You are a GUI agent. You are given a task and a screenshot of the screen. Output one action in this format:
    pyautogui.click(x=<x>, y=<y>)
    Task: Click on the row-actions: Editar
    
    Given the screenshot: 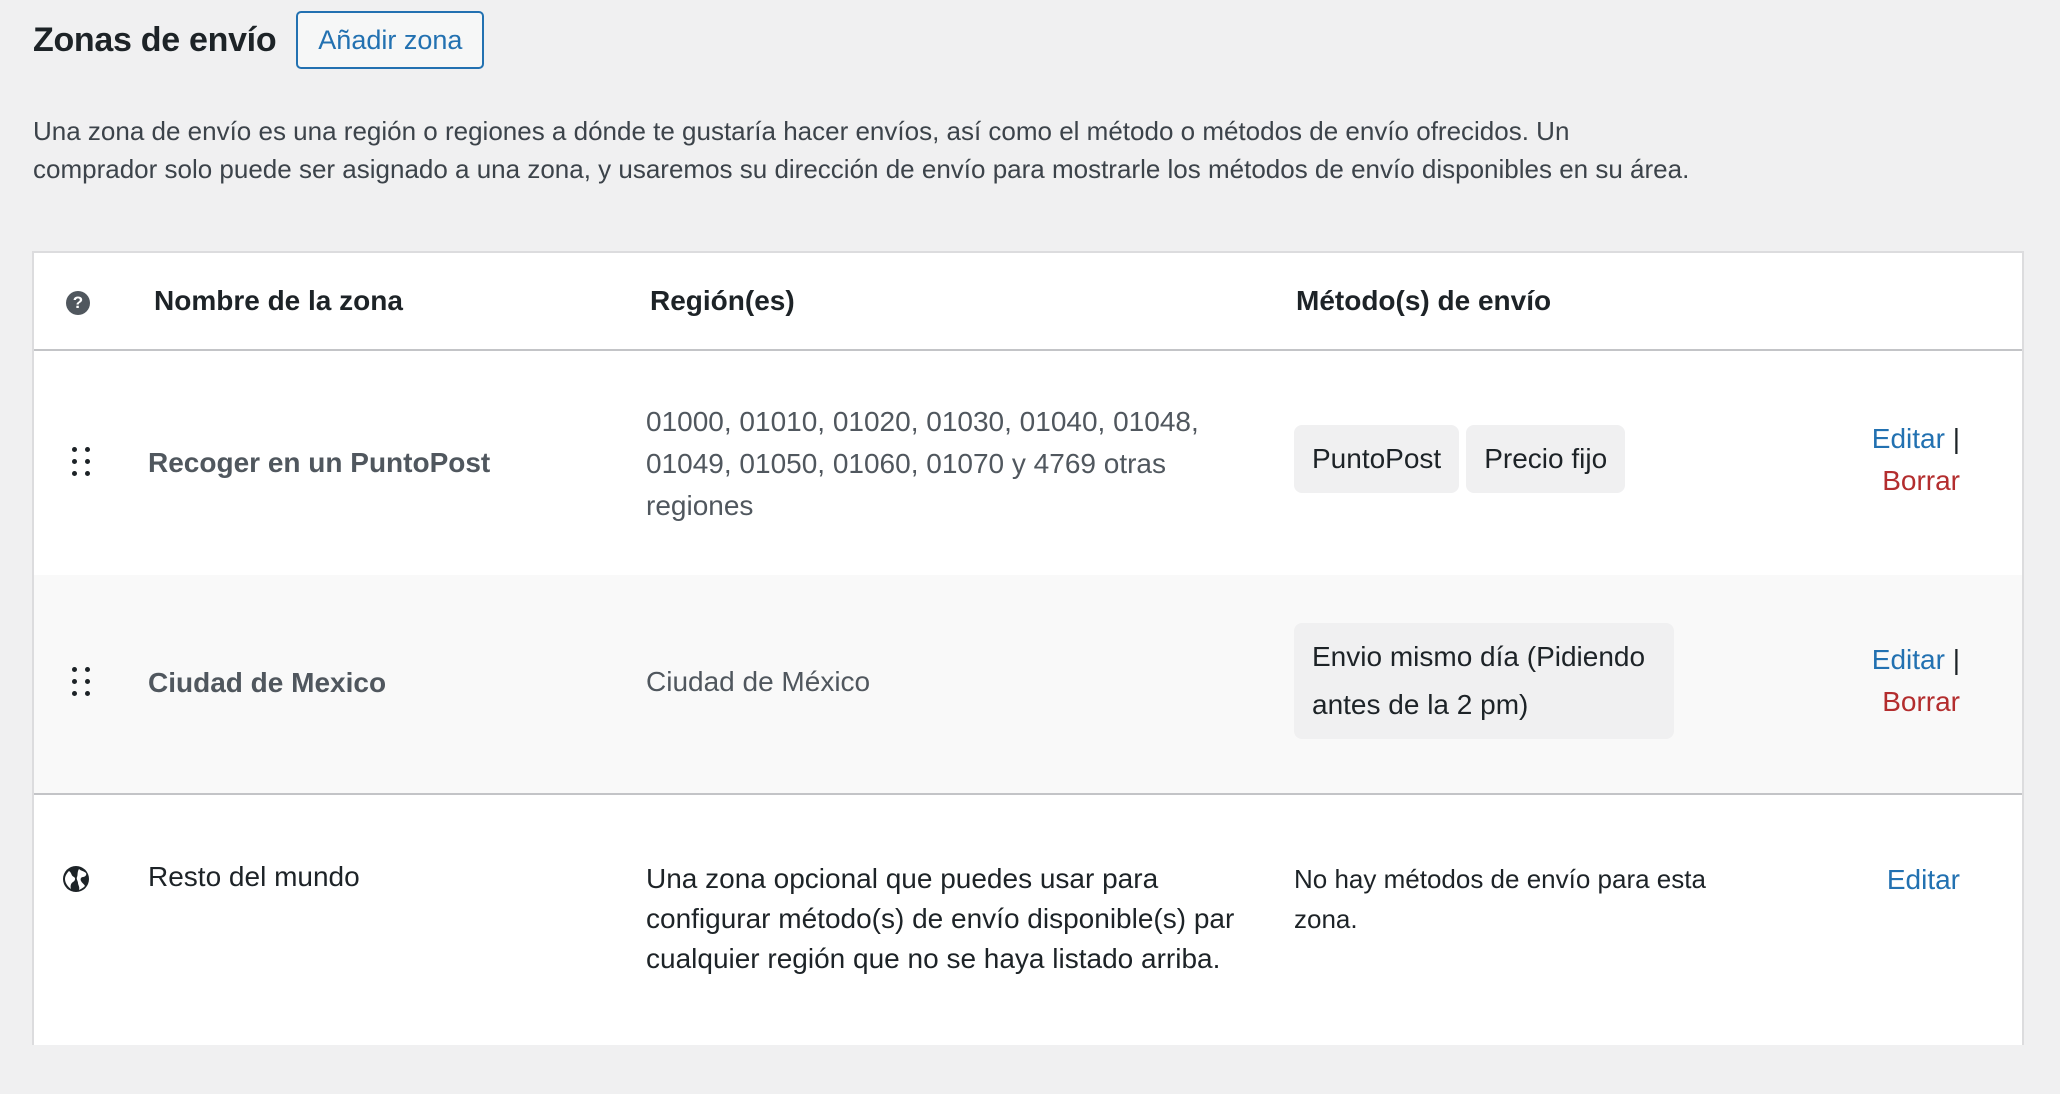 What is the action you would take?
    pyautogui.click(x=1923, y=880)
    